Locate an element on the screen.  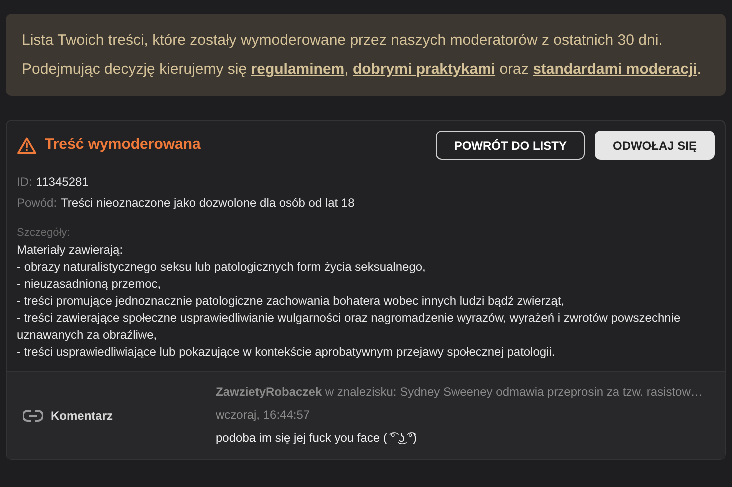
field-value: 11345281 is located at coordinates (62, 182).